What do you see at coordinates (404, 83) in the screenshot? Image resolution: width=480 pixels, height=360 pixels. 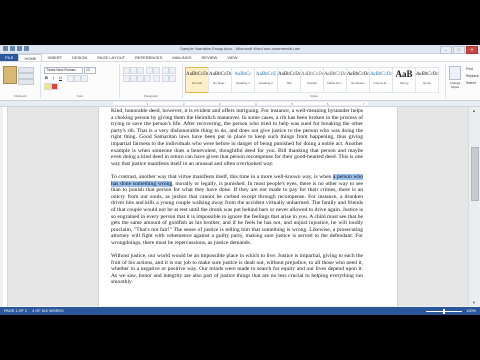 I see `style-name: Strong` at bounding box center [404, 83].